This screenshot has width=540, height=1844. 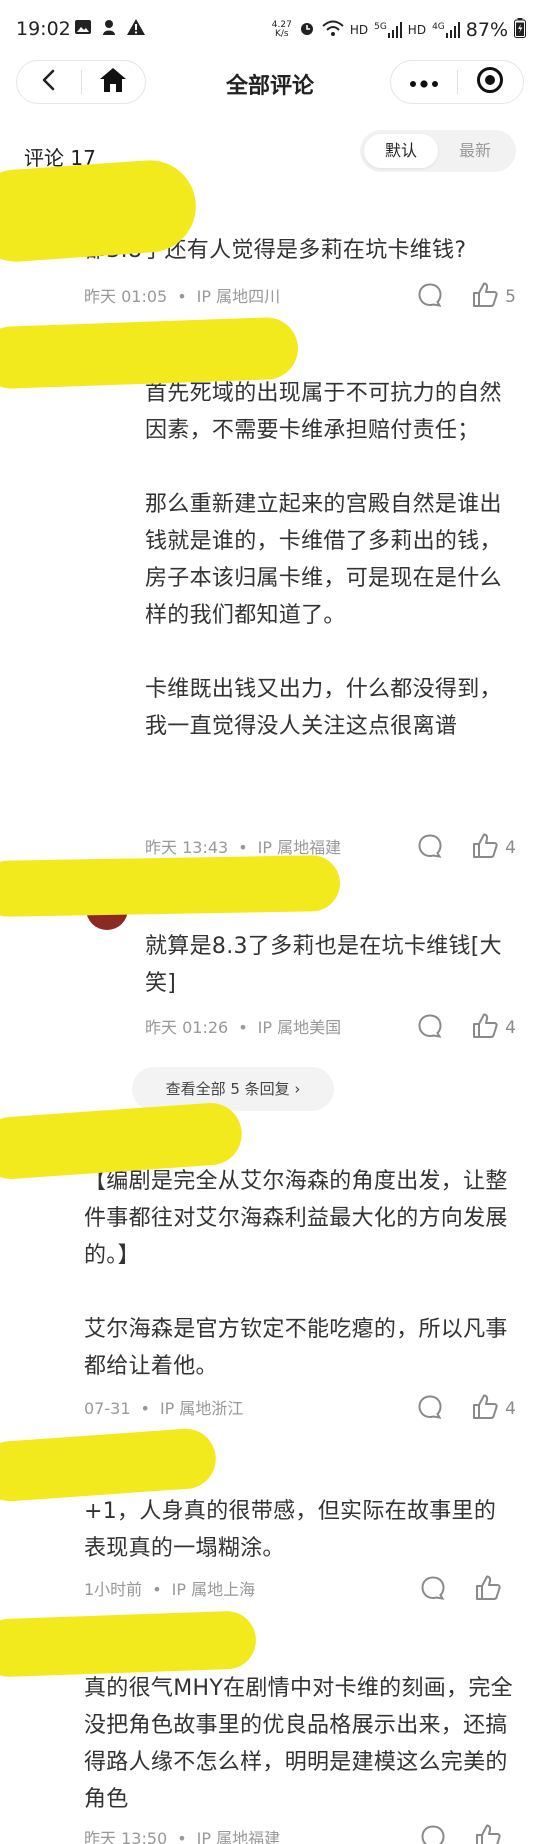 I want to click on signal-5g-icon: 5G, so click(x=388, y=29).